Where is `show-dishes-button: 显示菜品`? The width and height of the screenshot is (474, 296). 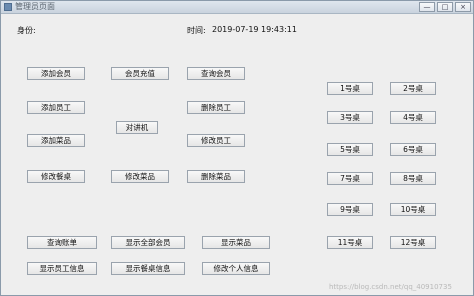 show-dishes-button: 显示菜品 is located at coordinates (236, 242).